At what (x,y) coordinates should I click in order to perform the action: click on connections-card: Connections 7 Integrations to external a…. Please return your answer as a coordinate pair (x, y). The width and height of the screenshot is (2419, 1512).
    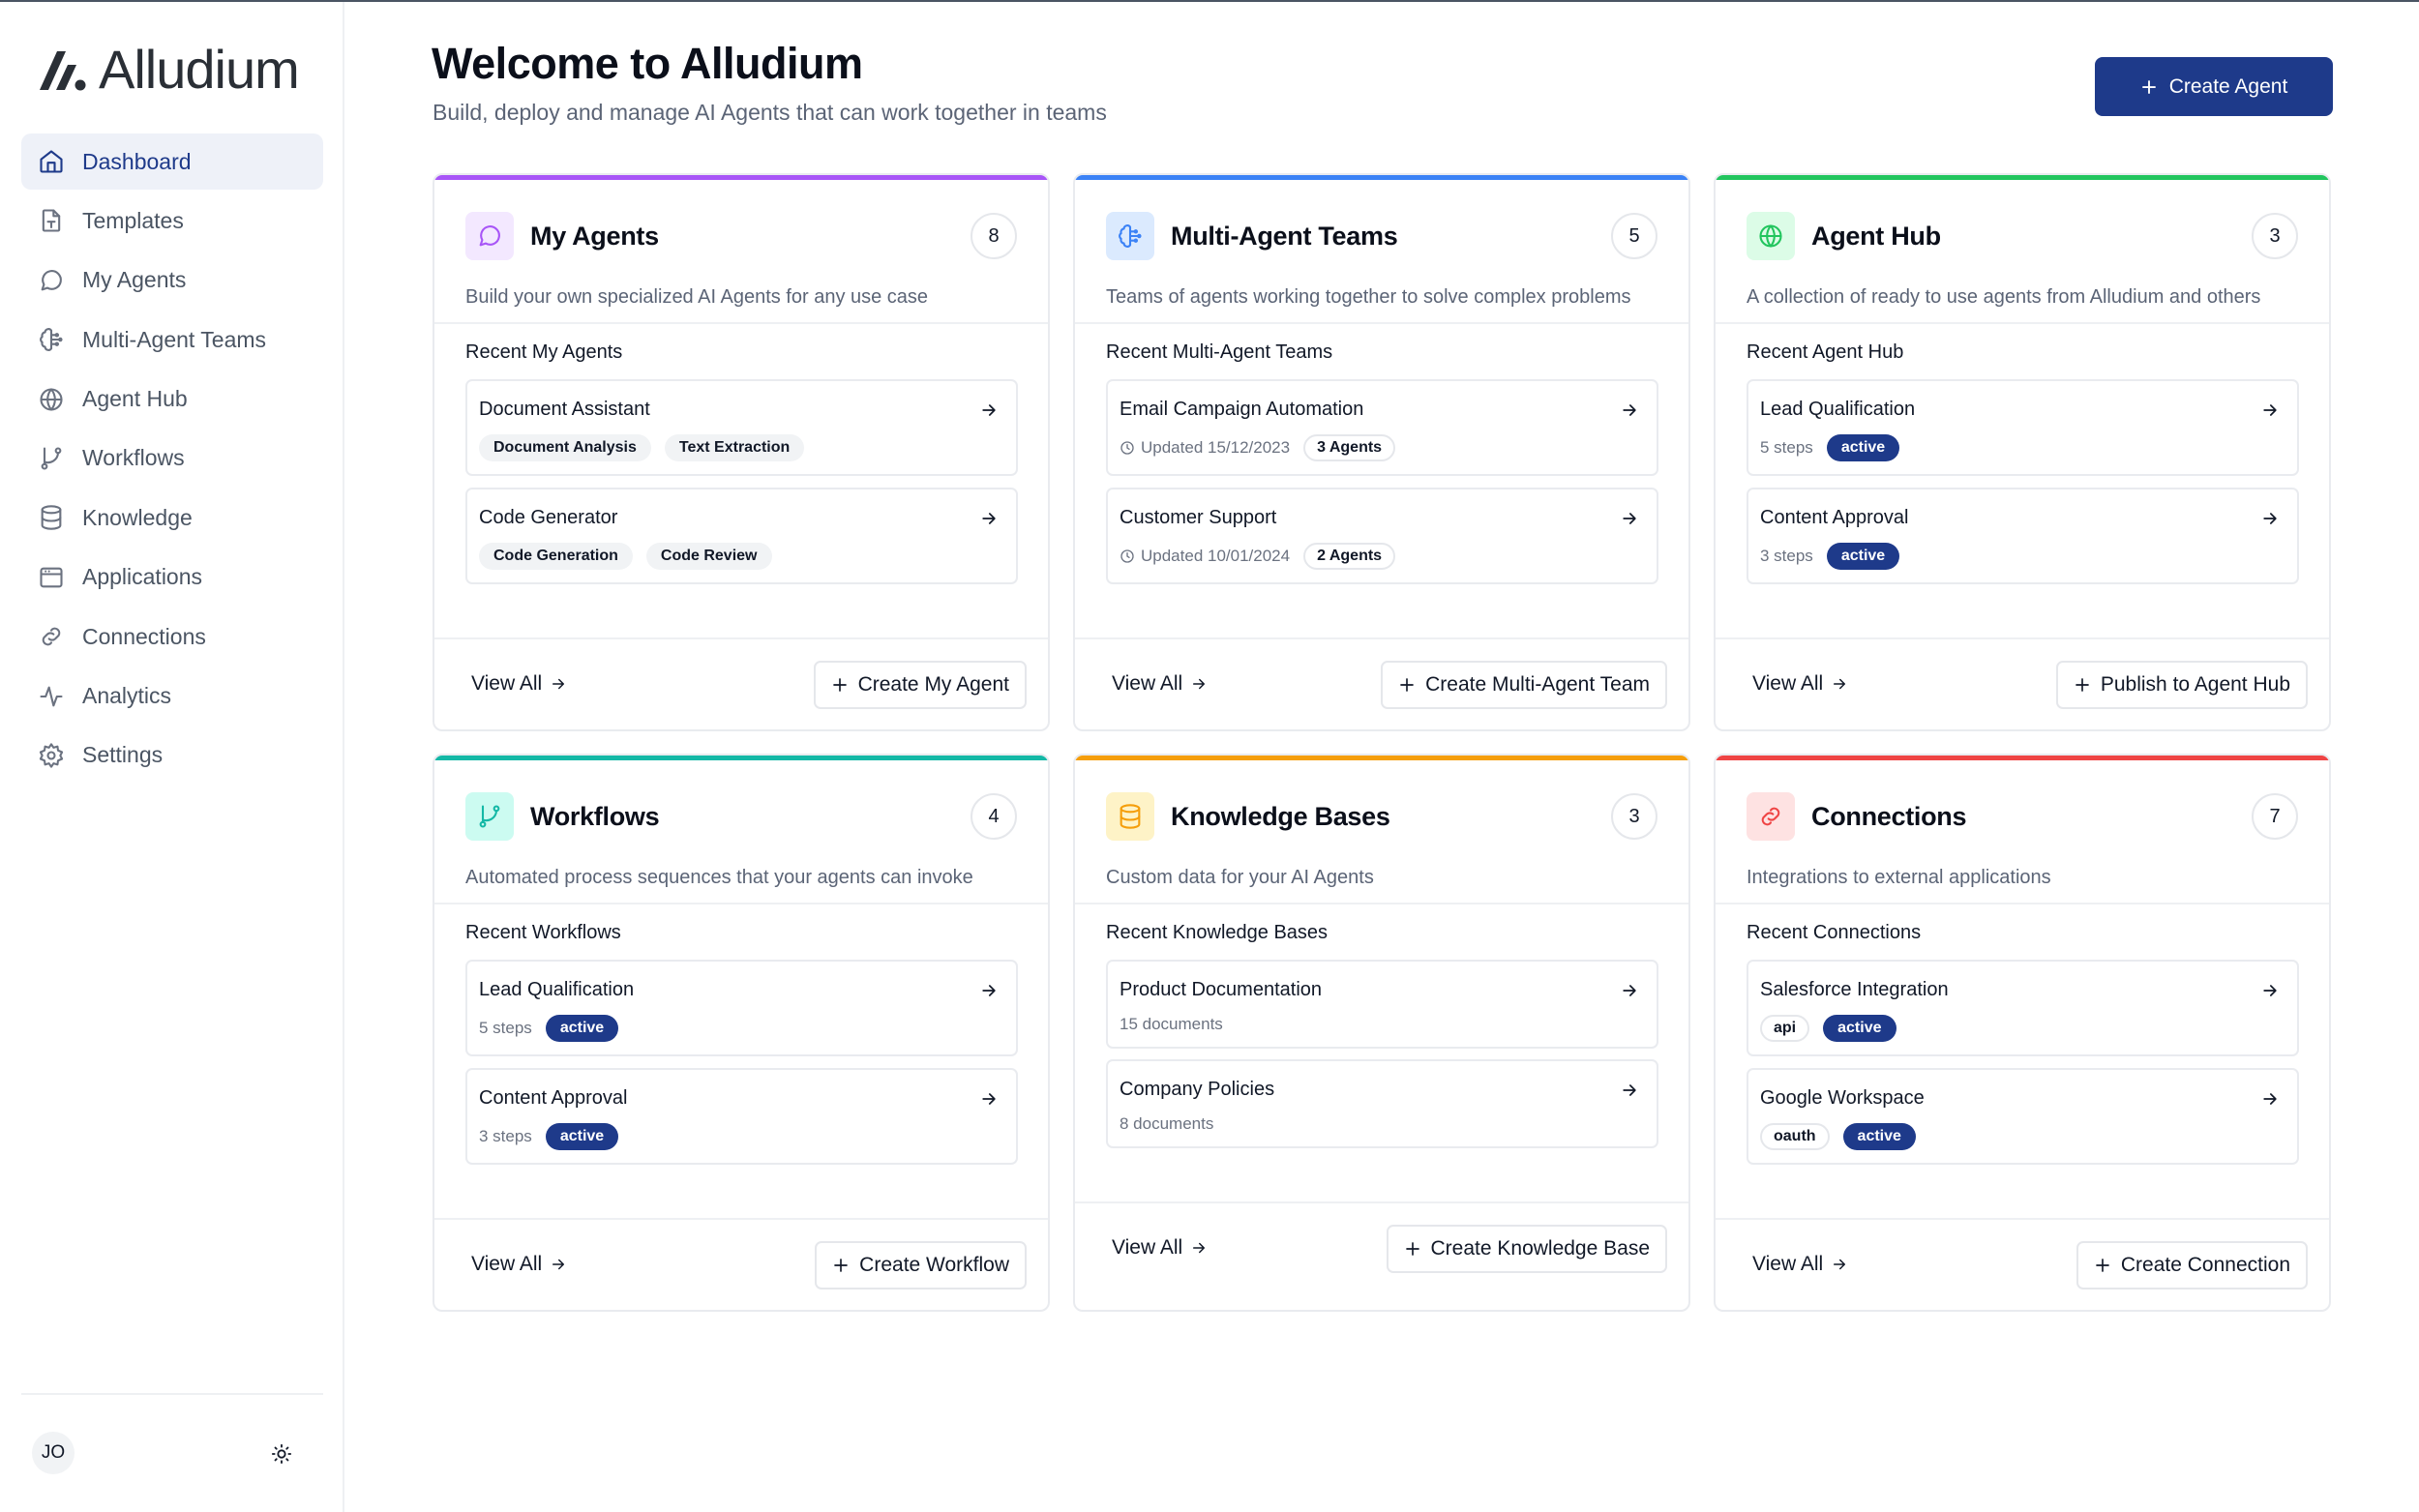
    Looking at the image, I should click on (2023, 1033).